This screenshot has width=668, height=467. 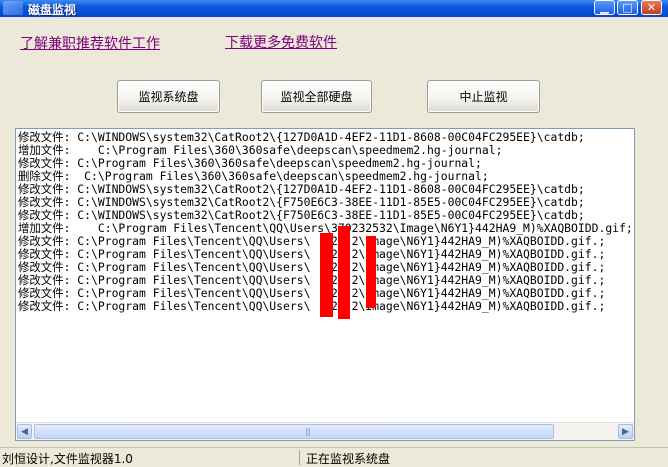 What do you see at coordinates (24, 431) in the screenshot?
I see `scroll-left-icon: ◀` at bounding box center [24, 431].